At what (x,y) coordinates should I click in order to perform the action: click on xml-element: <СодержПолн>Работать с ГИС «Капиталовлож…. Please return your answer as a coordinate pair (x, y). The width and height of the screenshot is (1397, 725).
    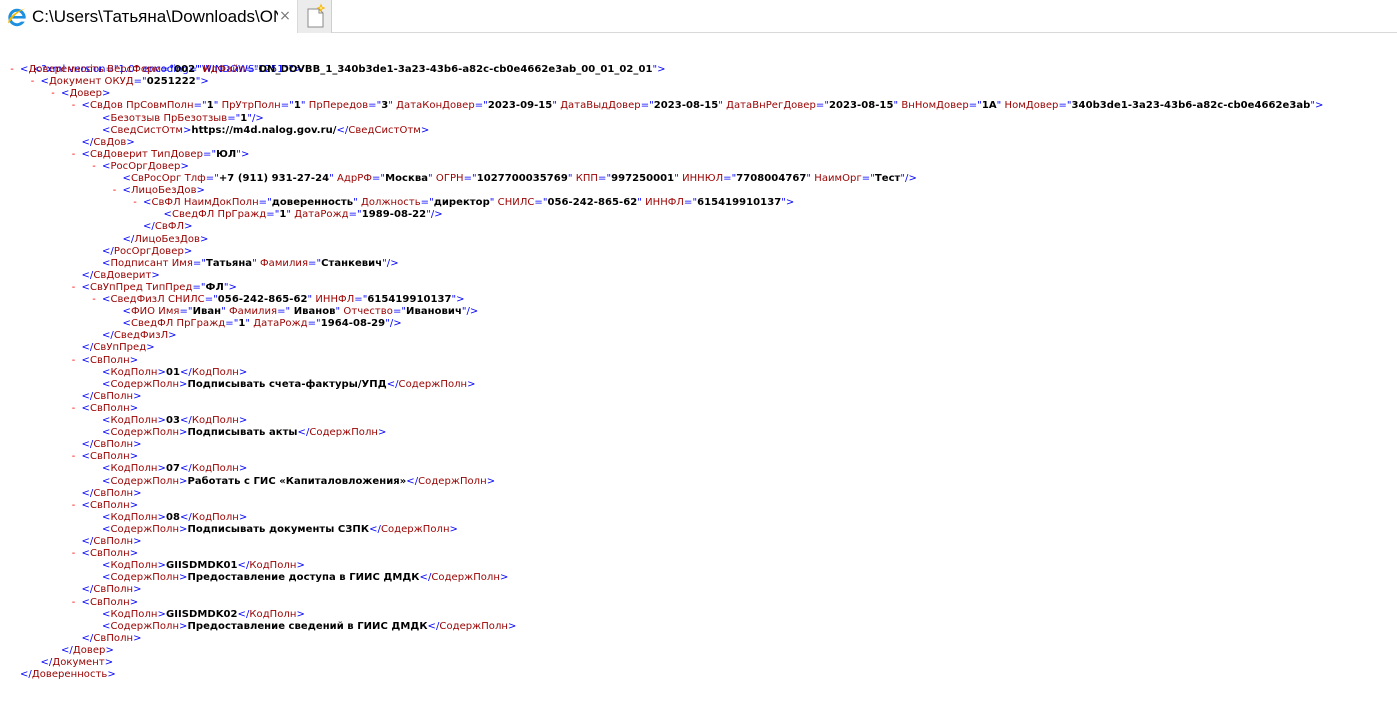
    Looking at the image, I should click on (298, 482).